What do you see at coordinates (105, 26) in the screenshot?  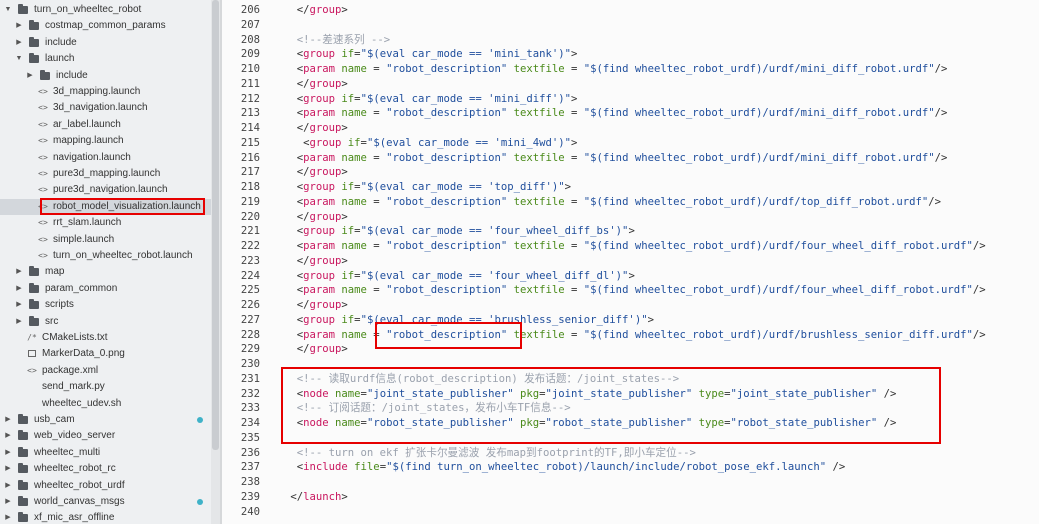 I see `tree-folder: ▶ costmap_common_params` at bounding box center [105, 26].